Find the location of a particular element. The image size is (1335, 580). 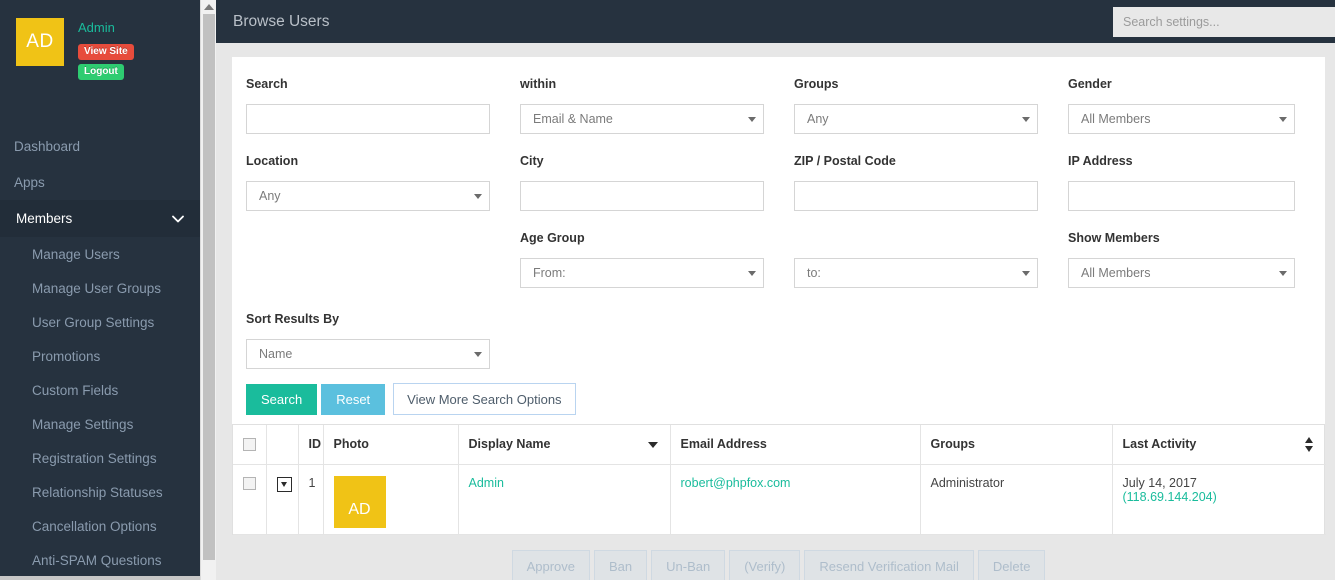

email-link: robert@phpfox.com is located at coordinates (736, 483).